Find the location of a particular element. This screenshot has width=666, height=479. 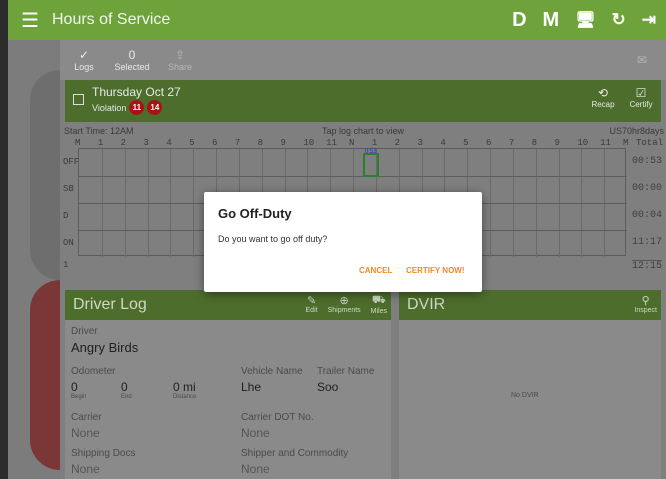

dialog-message: Do you want to go off duty? is located at coordinates (273, 239).